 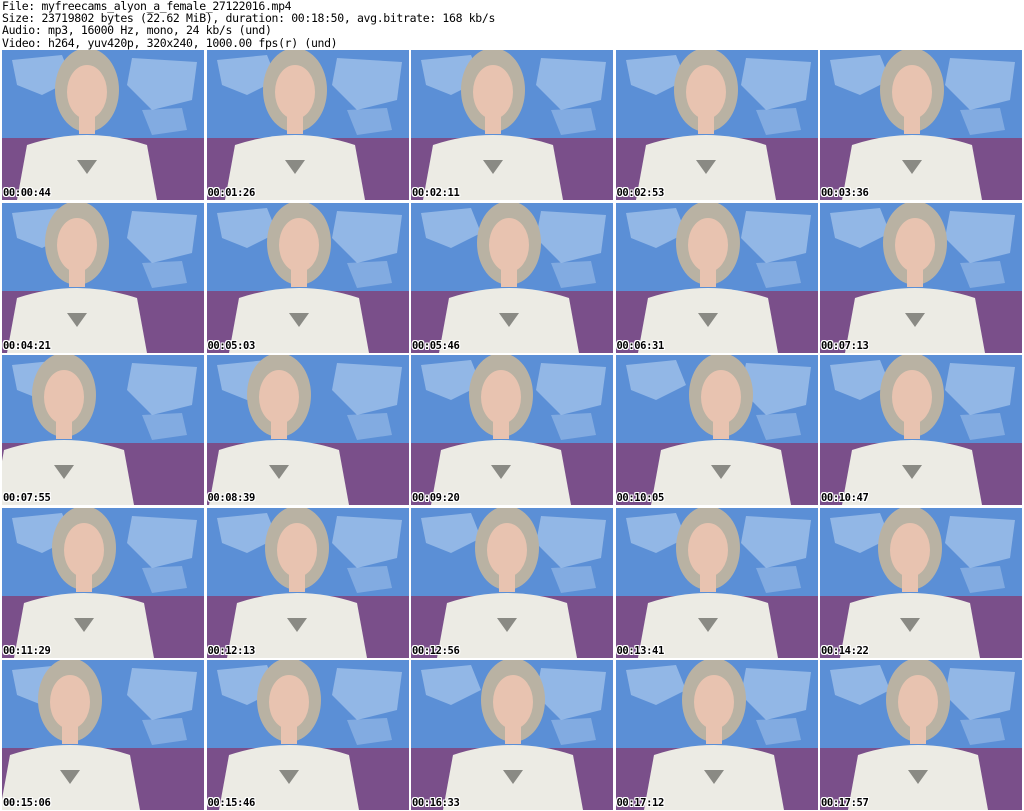 I want to click on video-frame-thumbnail: 00:07:13, so click(x=921, y=277).